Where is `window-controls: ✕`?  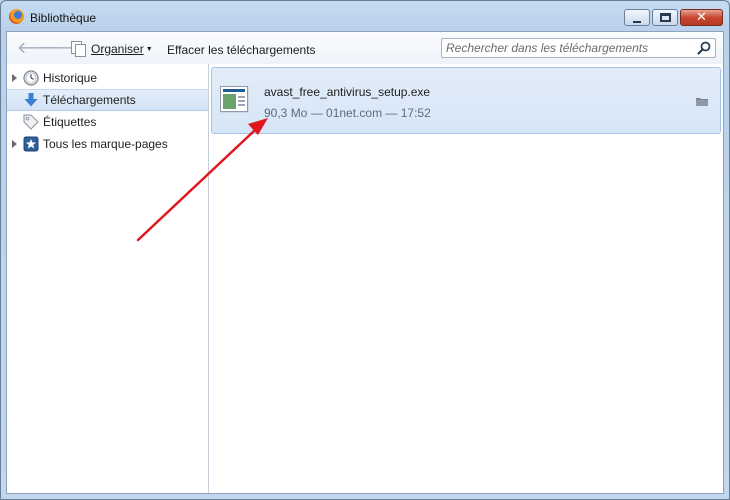
window-controls: ✕ is located at coordinates (672, 17).